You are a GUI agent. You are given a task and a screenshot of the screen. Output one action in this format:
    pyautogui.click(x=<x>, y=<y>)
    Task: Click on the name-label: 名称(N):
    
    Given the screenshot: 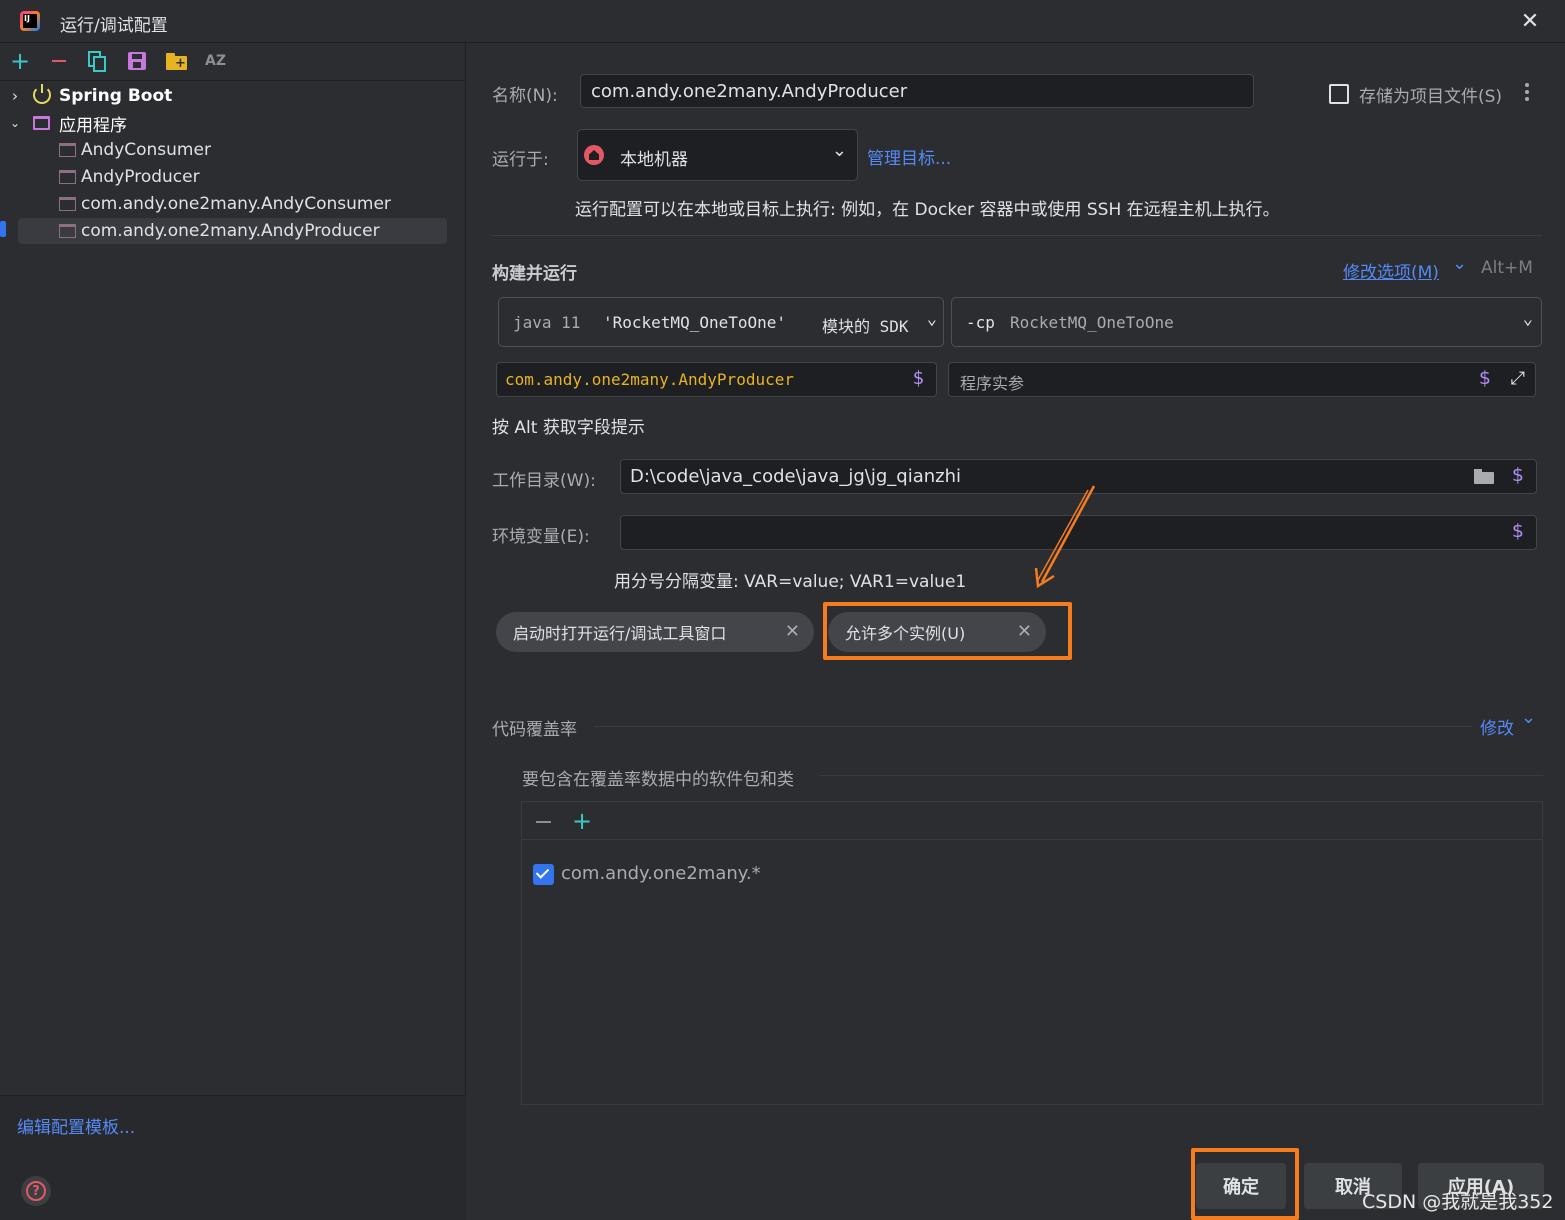 What is the action you would take?
    pyautogui.click(x=525, y=96)
    